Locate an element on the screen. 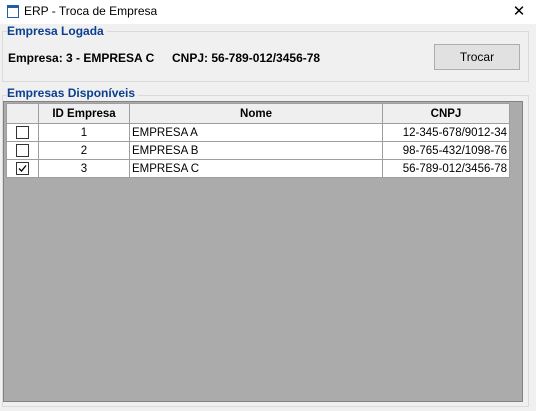  nome-cell: EMPRESA A is located at coordinates (256, 132).